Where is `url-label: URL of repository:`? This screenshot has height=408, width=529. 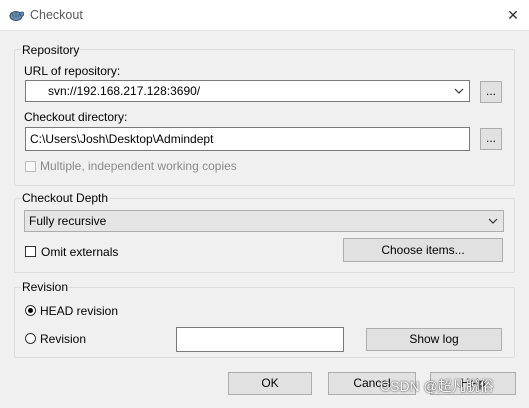 url-label: URL of repository: is located at coordinates (72, 71).